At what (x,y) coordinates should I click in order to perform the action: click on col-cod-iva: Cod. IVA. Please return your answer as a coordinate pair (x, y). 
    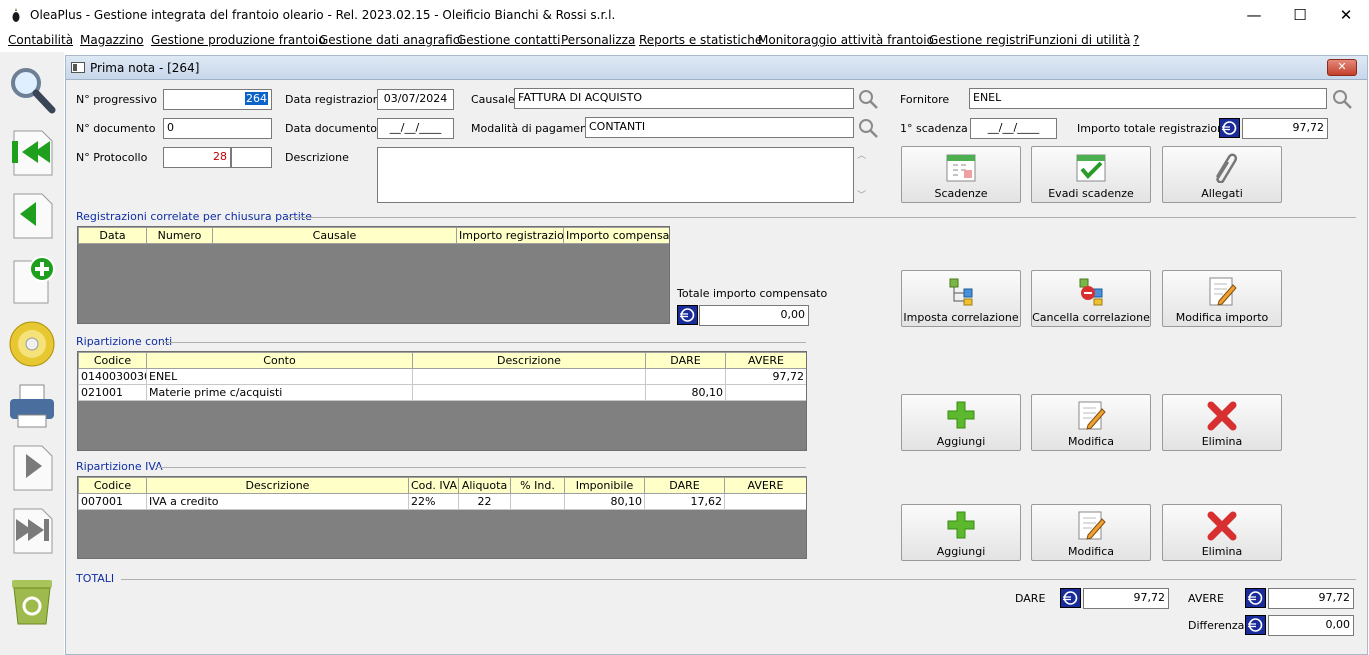
    Looking at the image, I should click on (433, 485).